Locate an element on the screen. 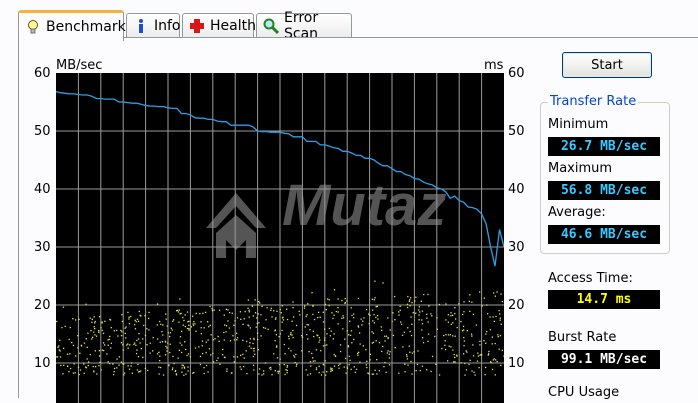 Image resolution: width=698 pixels, height=403 pixels. tab-info: Info is located at coordinates (153, 25).